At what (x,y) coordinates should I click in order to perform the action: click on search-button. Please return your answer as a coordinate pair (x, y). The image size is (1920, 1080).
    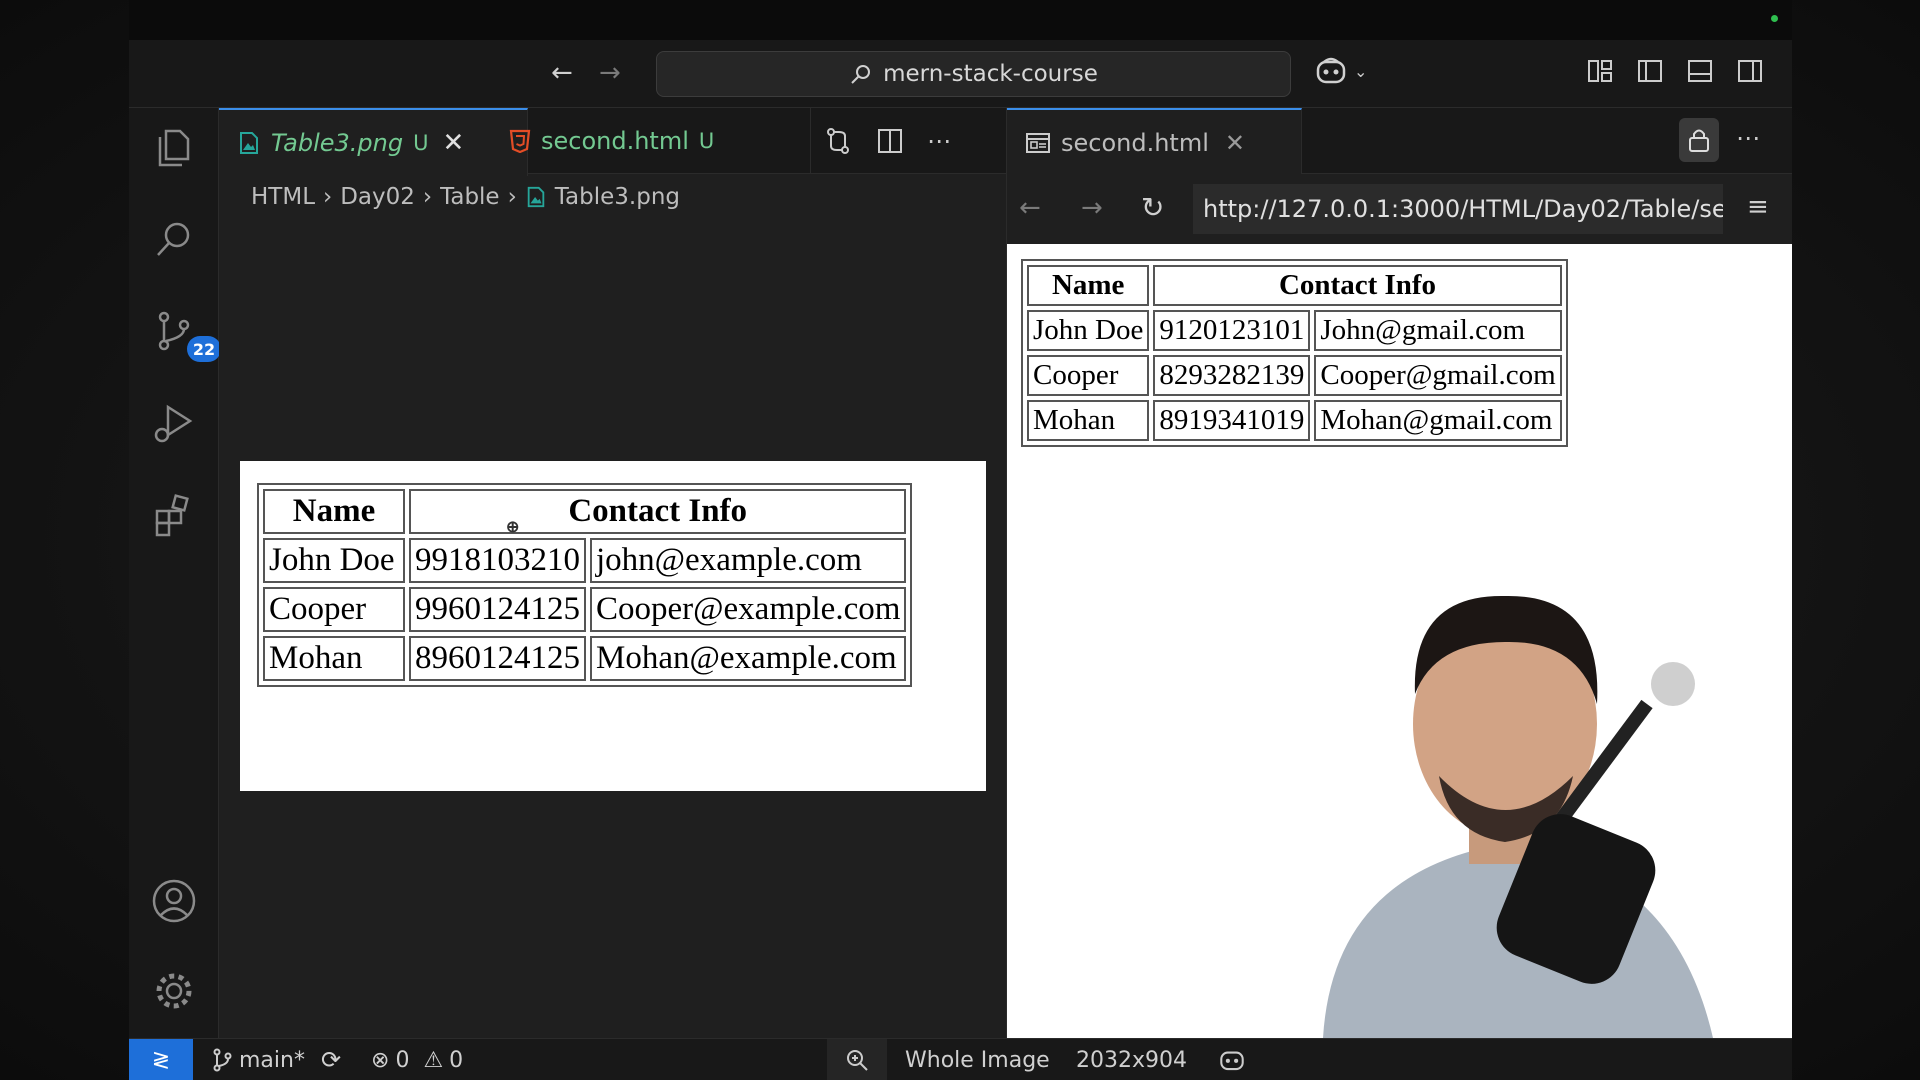
    Looking at the image, I should click on (174, 239).